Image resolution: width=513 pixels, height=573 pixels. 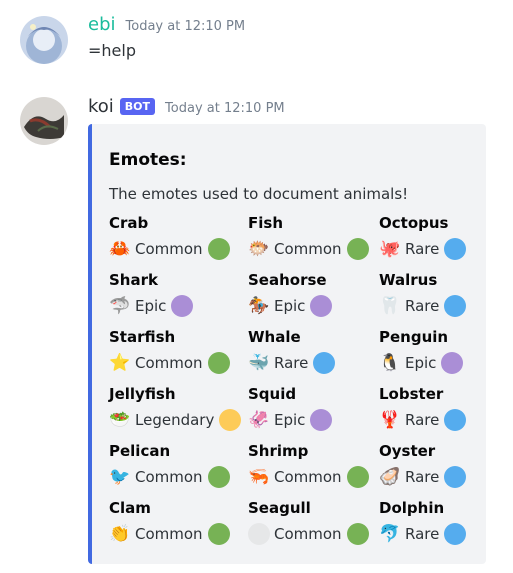 I want to click on animal-emoji-icon: 🐧, so click(x=390, y=363).